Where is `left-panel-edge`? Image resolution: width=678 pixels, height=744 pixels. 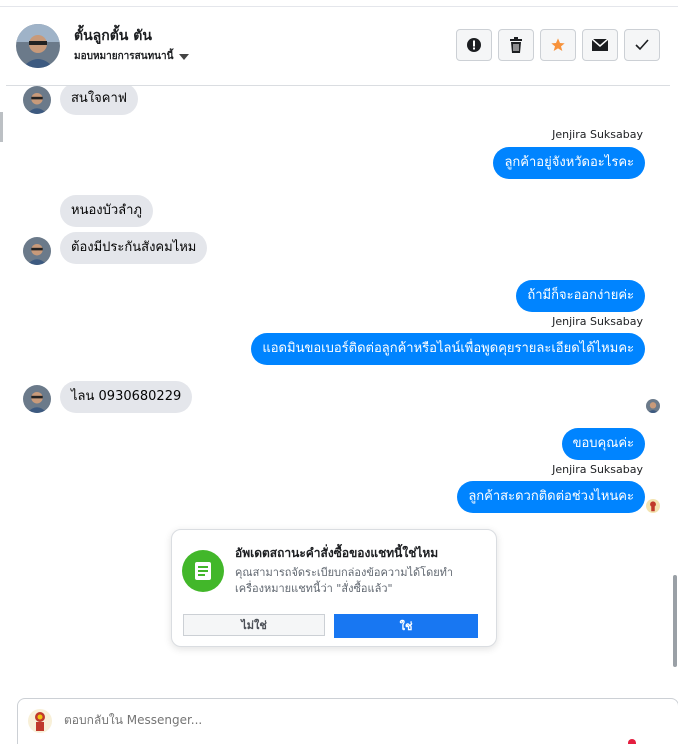 left-panel-edge is located at coordinates (1, 127).